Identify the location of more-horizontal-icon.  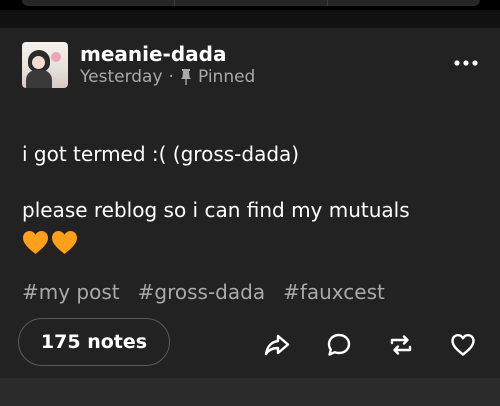
(466, 63).